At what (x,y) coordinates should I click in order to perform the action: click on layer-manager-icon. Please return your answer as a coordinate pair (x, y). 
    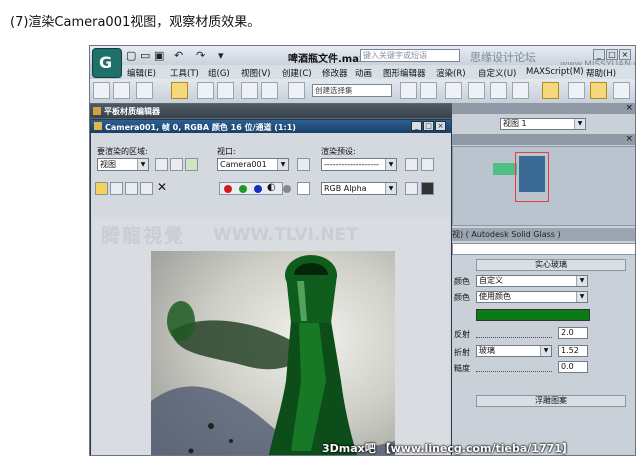
    Looking at the image, I should click on (453, 90).